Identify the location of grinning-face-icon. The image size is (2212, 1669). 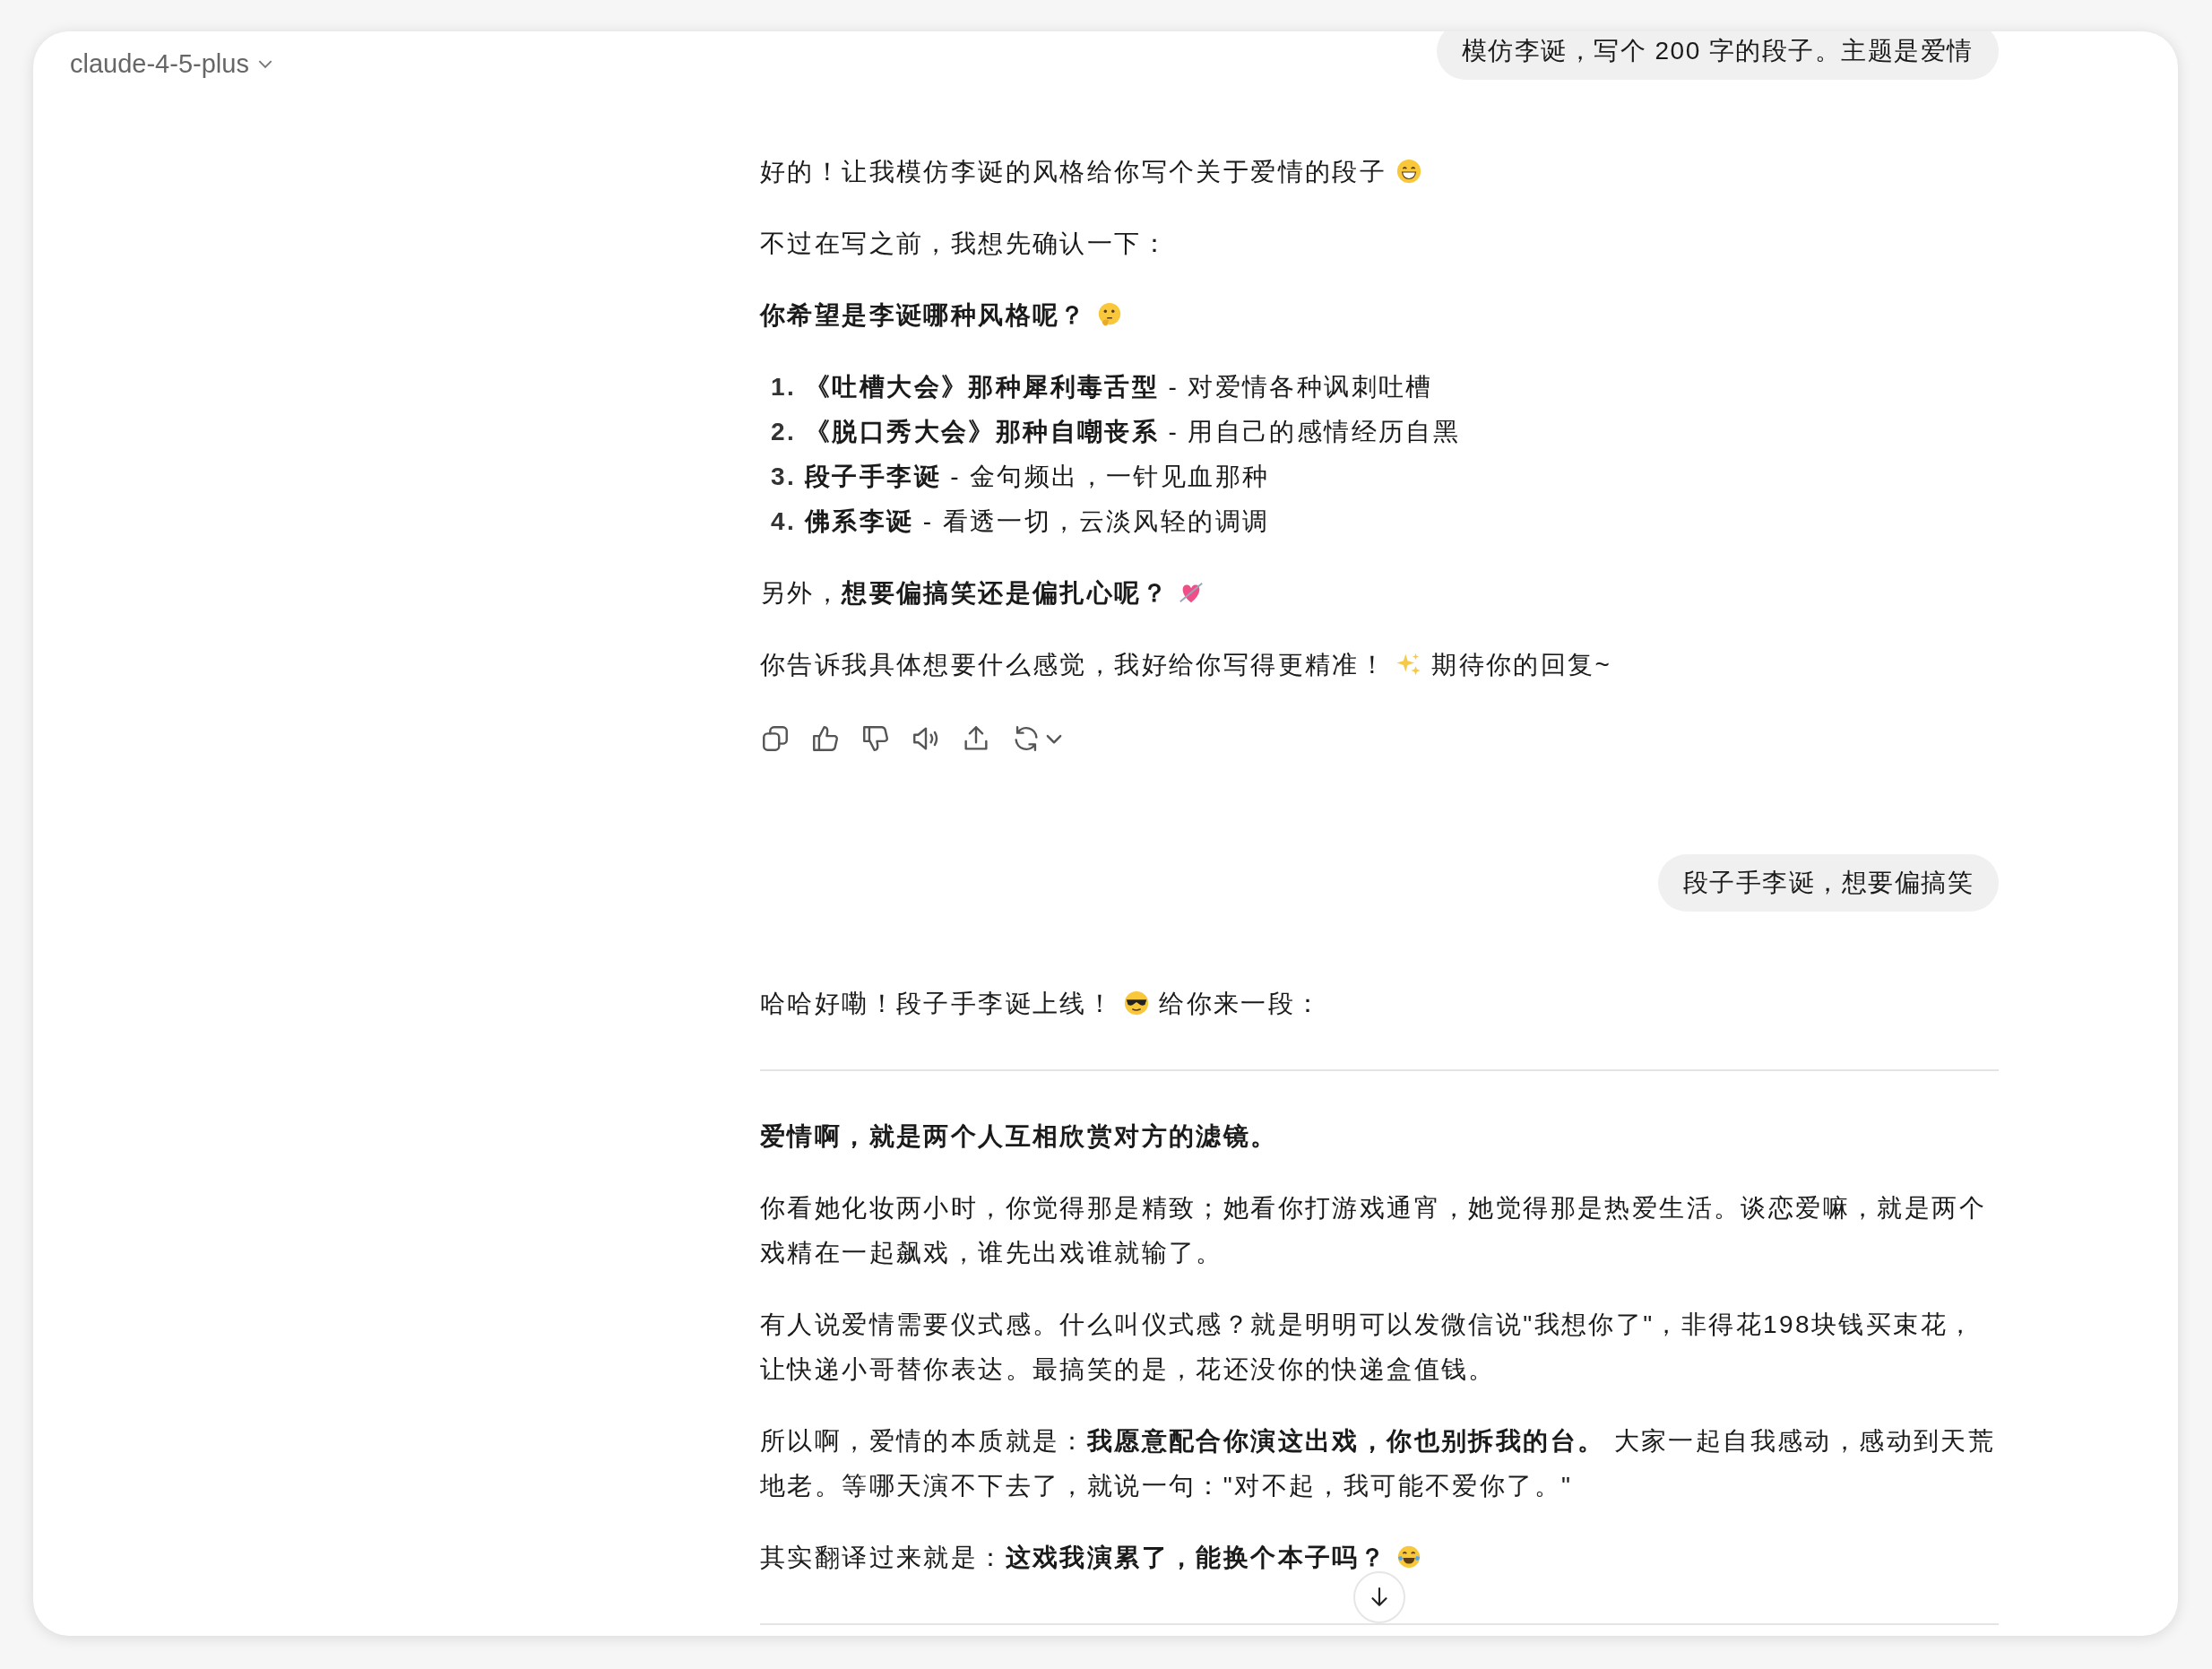
(1409, 171).